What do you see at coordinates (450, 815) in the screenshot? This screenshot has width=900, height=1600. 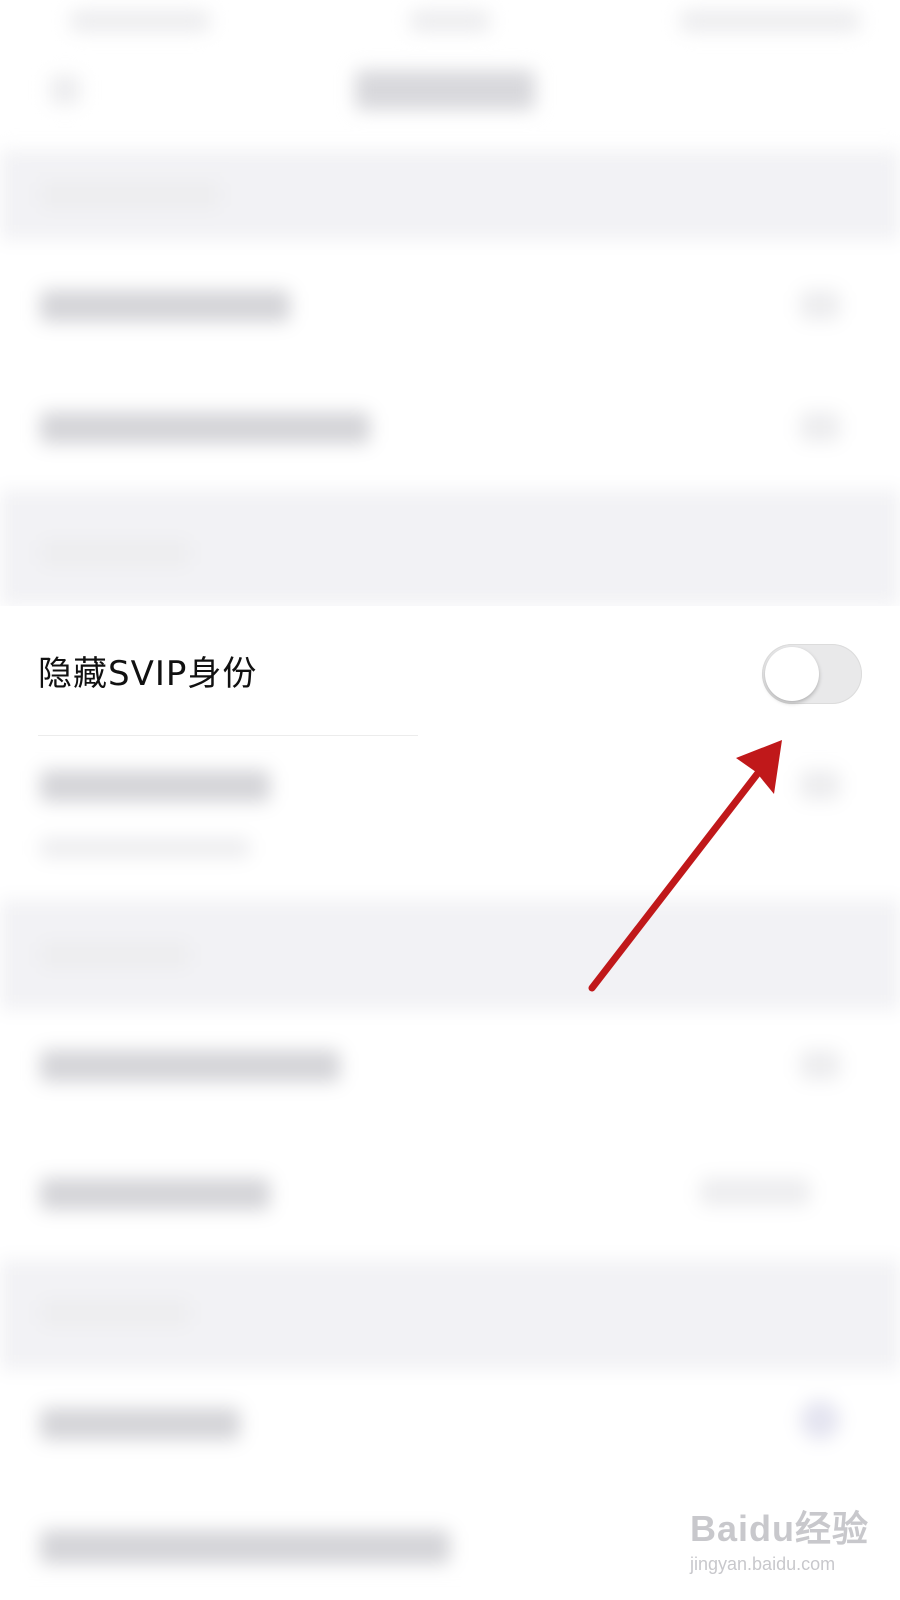 I see `section-2-rows` at bounding box center [450, 815].